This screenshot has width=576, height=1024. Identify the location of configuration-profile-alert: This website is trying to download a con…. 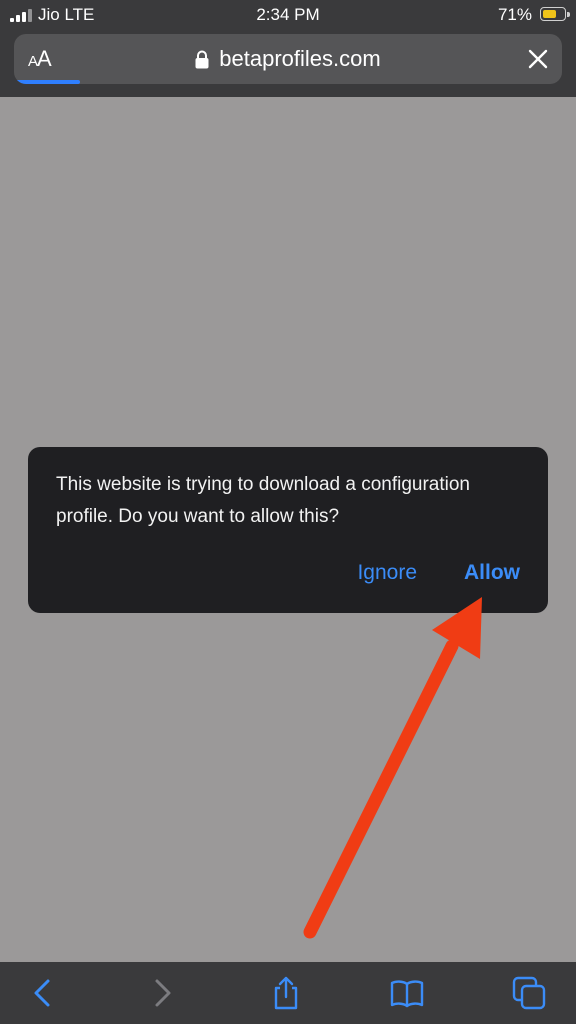
(288, 530).